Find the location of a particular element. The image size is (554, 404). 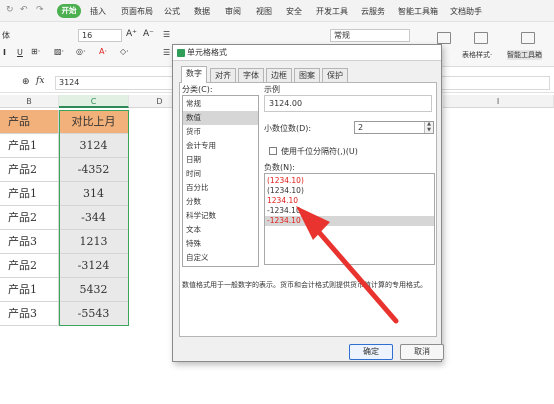

compare-cell: 1213 is located at coordinates (94, 242).